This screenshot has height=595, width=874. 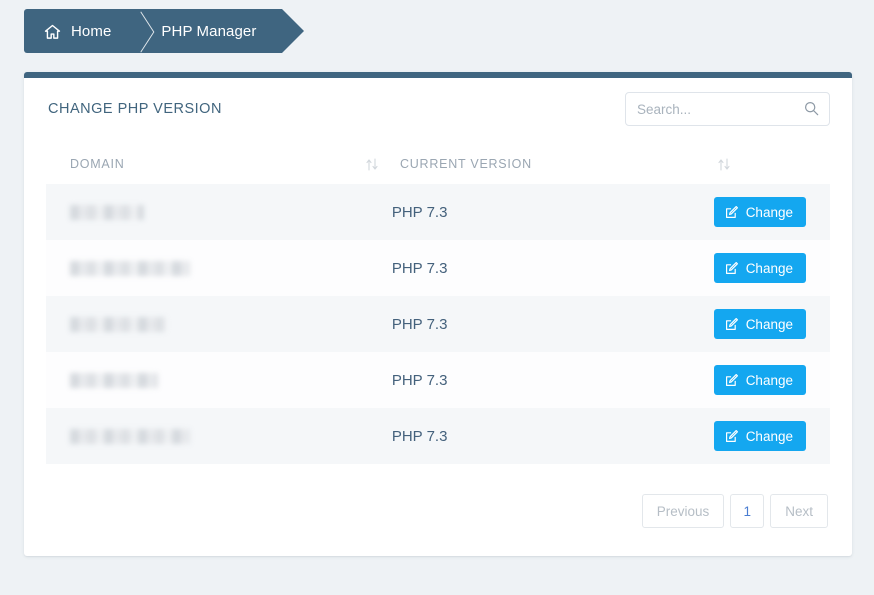 I want to click on home-icon, so click(x=52, y=32).